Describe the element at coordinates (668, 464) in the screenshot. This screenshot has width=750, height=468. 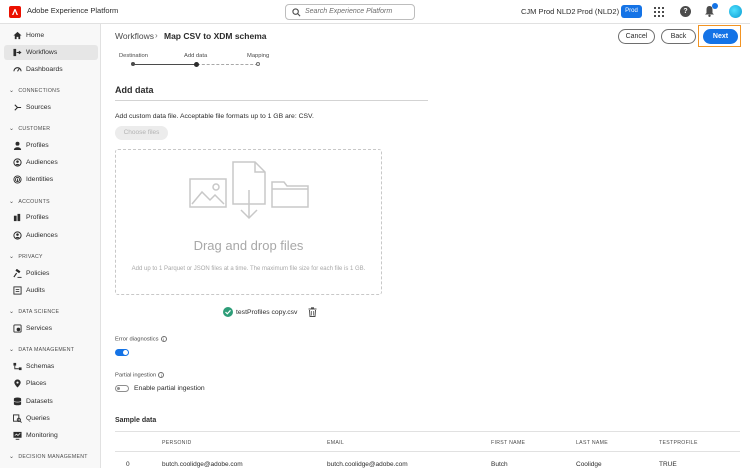
I see `table-cell: TRUE` at that location.